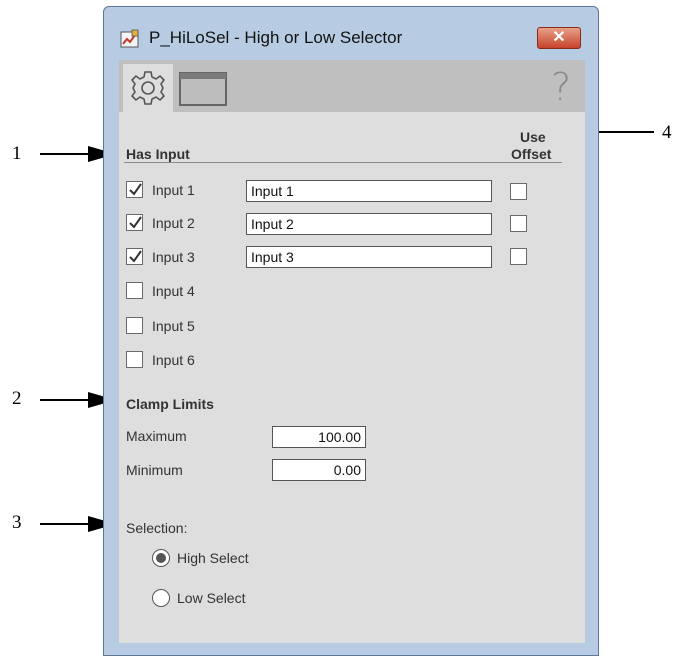  I want to click on has-input-6-checkbox, so click(134, 359).